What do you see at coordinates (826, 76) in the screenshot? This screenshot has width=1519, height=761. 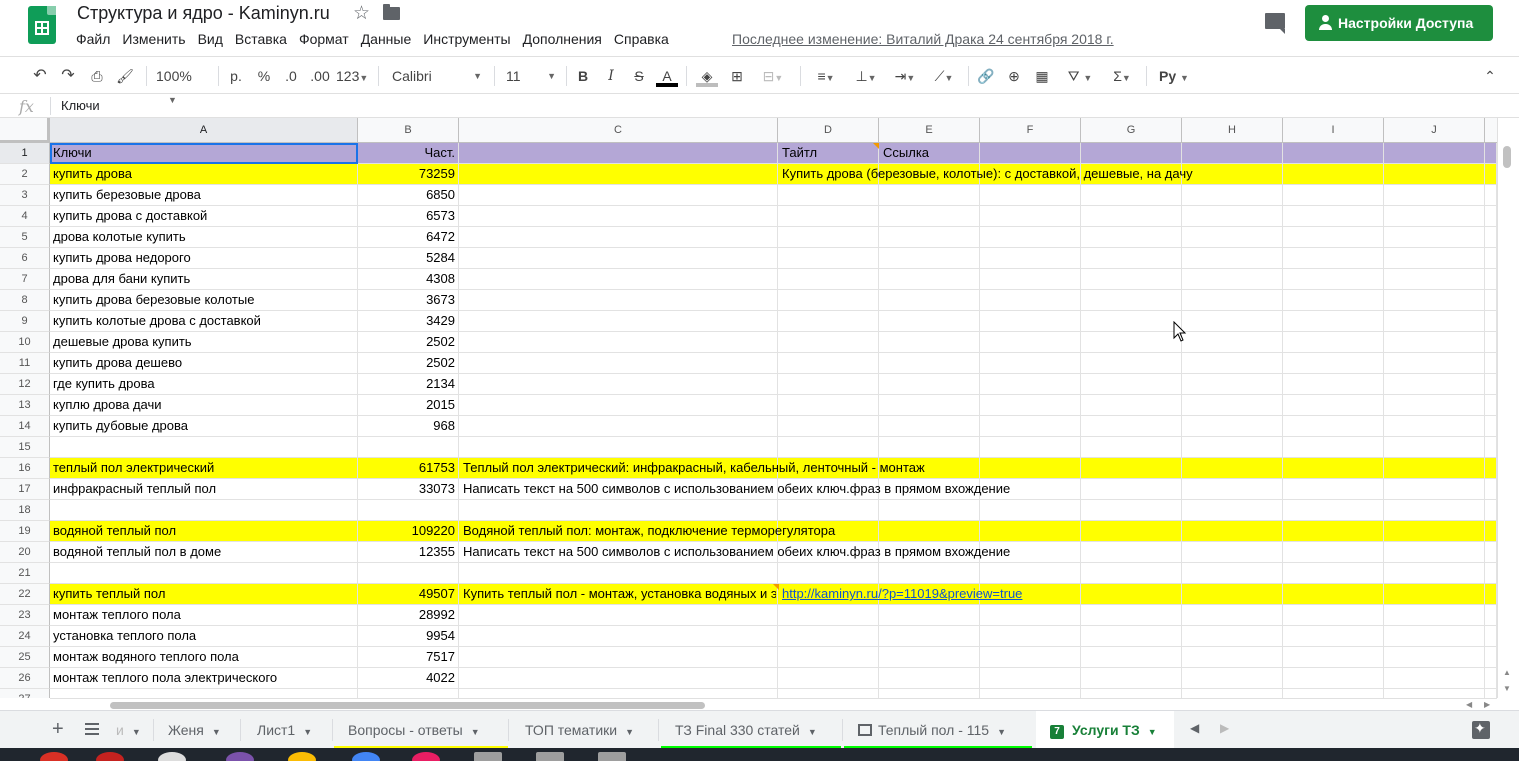 I see `horizontal-align-icon: ≡▼` at bounding box center [826, 76].